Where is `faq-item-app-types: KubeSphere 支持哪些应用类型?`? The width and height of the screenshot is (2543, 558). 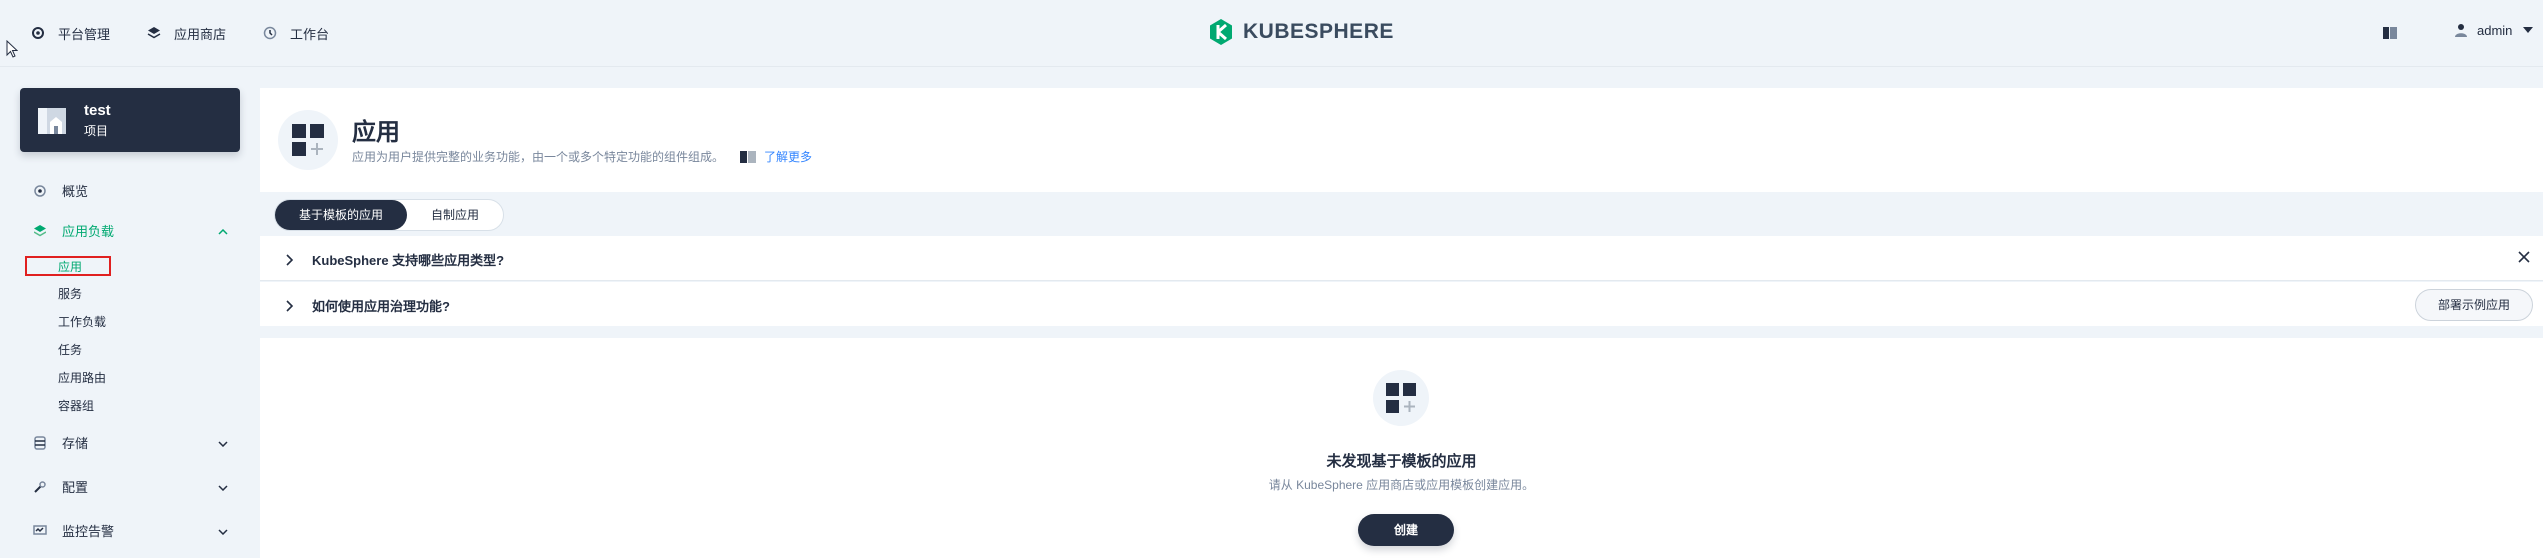 faq-item-app-types: KubeSphere 支持哪些应用类型? is located at coordinates (1401, 258).